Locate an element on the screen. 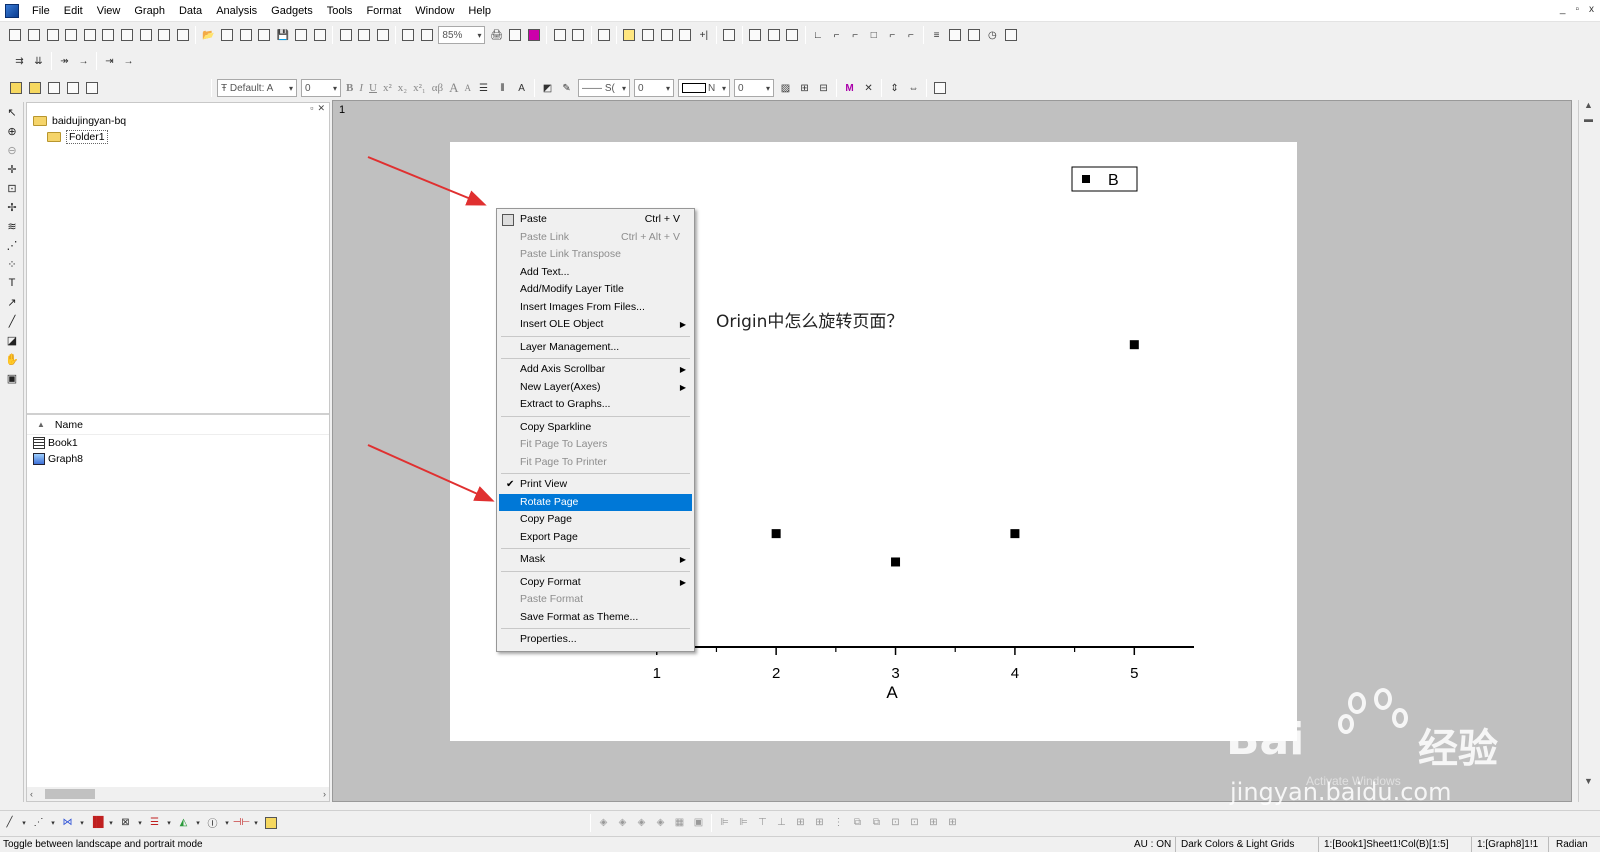 This screenshot has width=1600, height=852. menu-data: Data is located at coordinates (190, 11).